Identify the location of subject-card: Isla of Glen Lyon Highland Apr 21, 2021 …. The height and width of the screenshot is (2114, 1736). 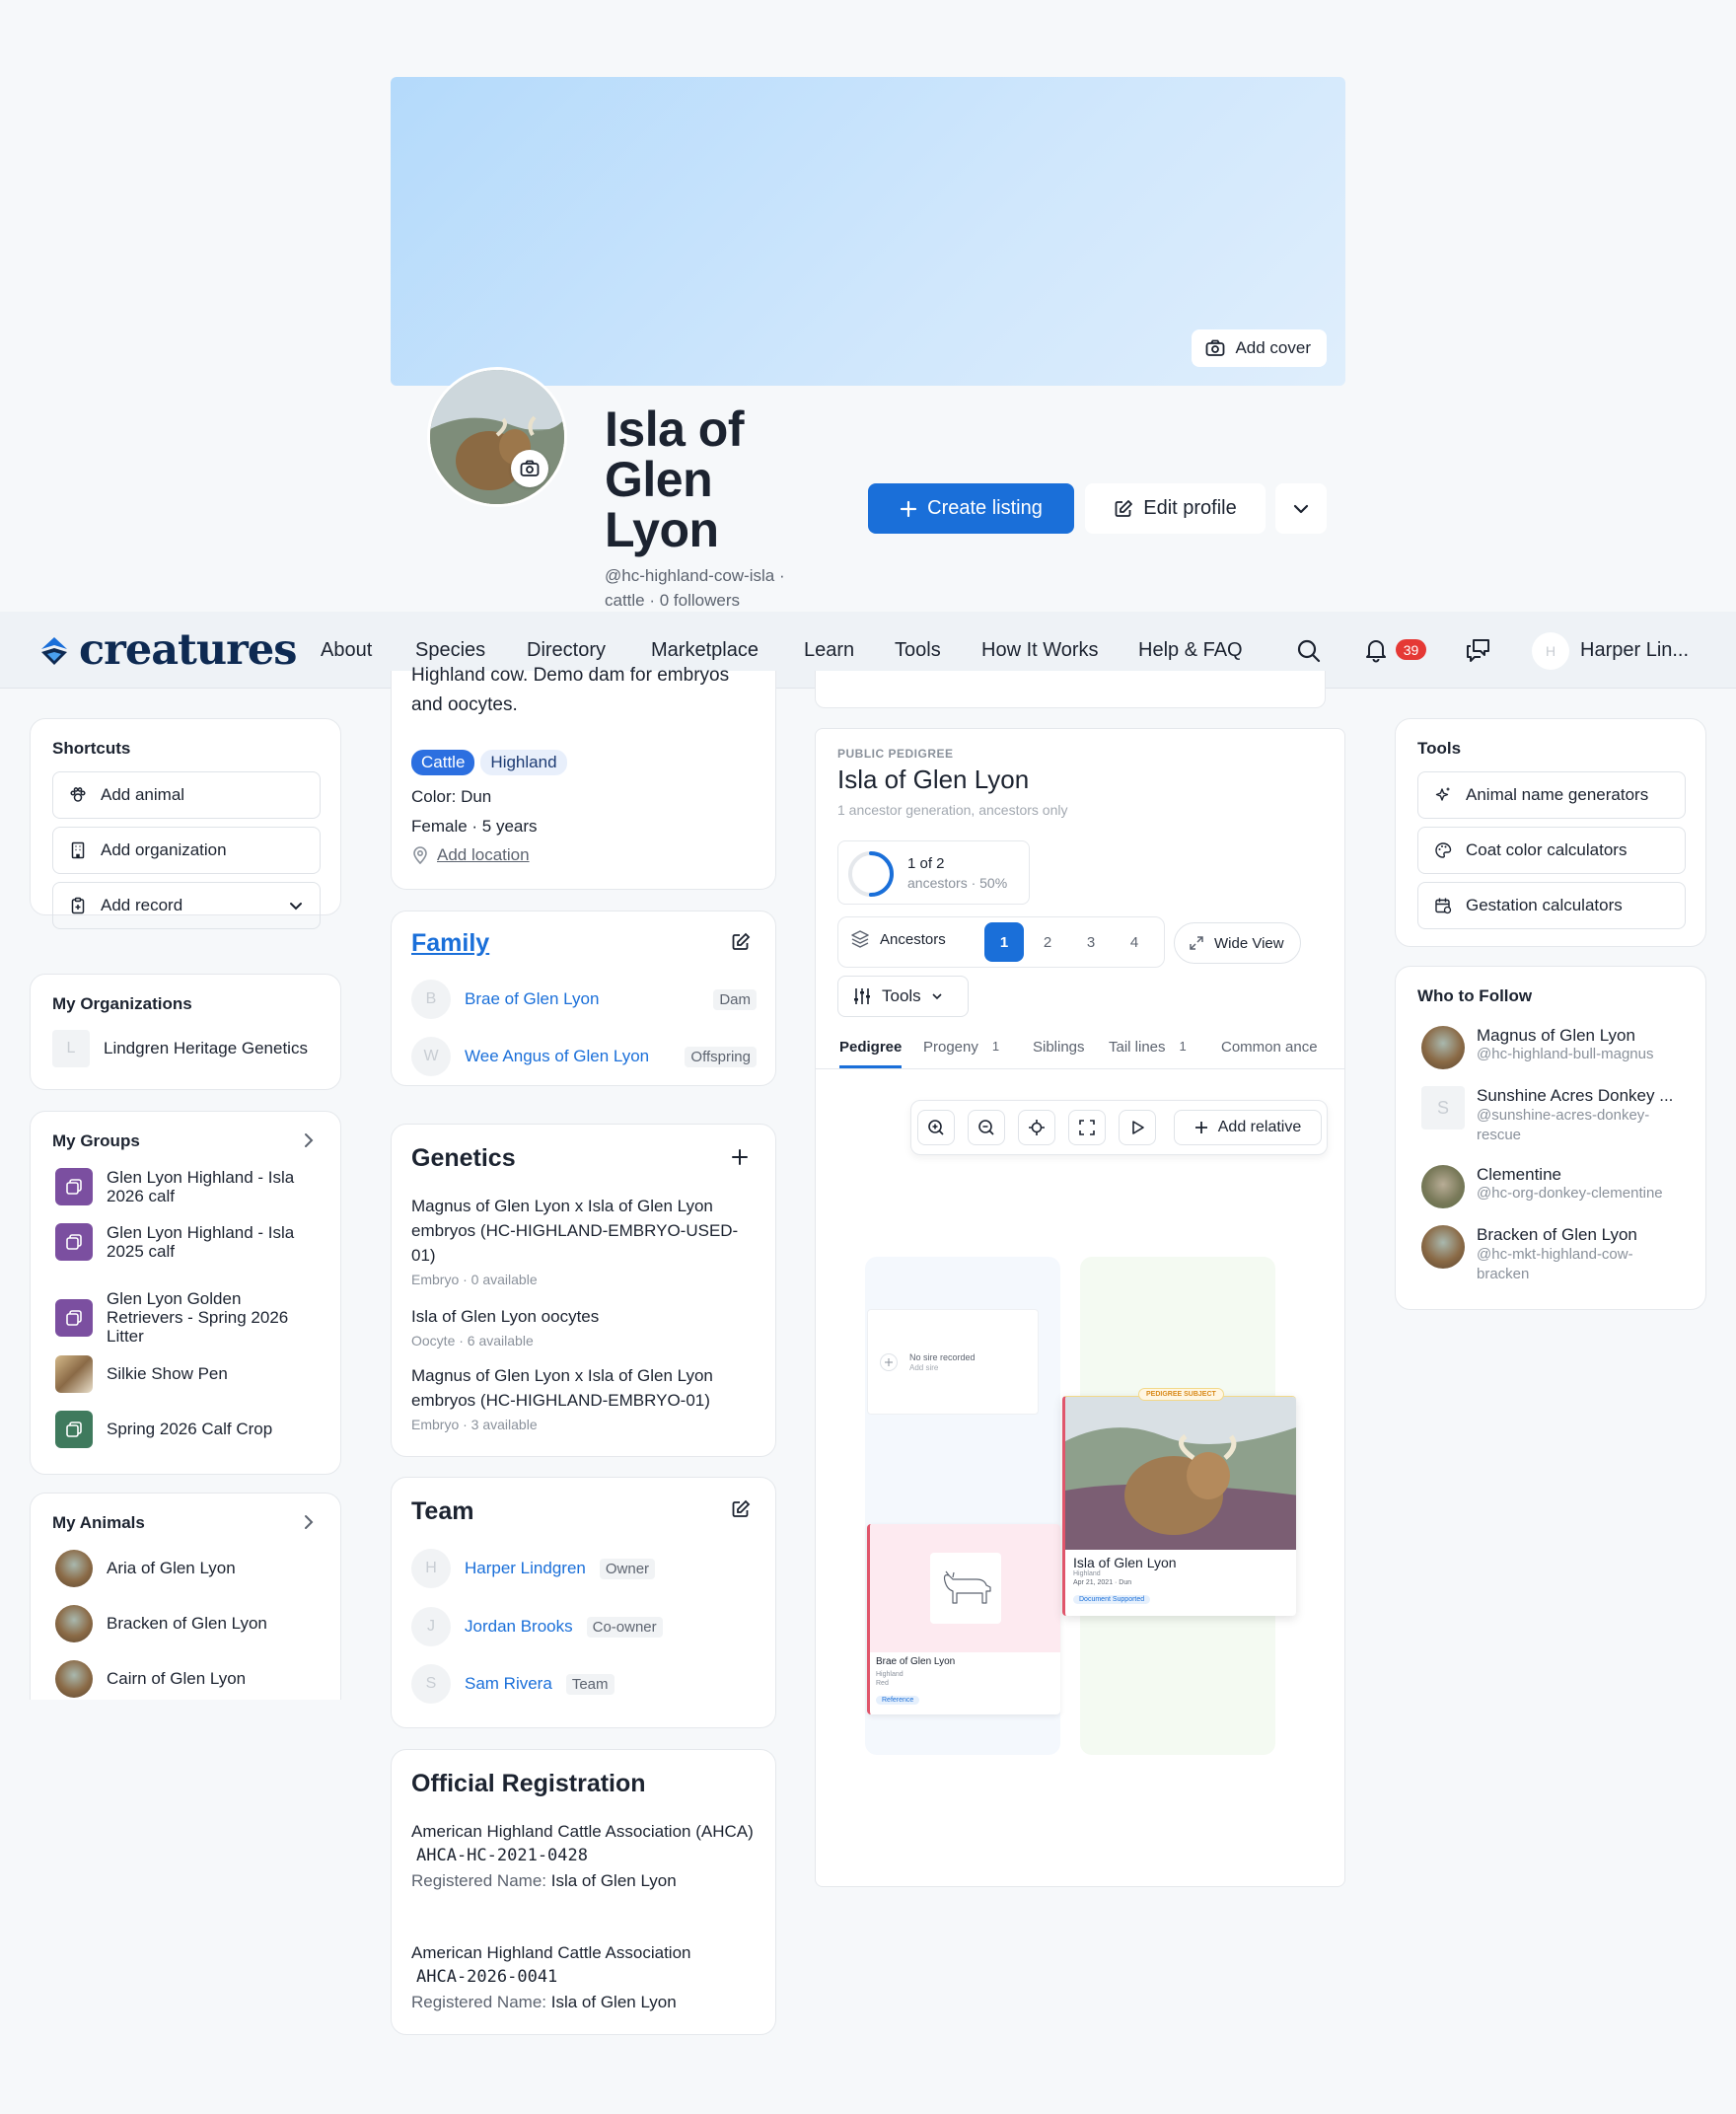
(1179, 1506).